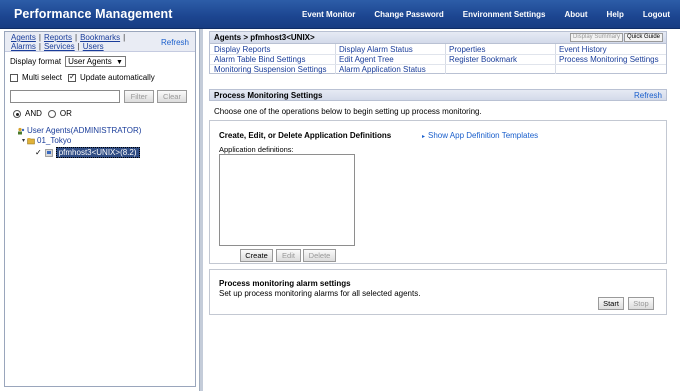 The height and width of the screenshot is (391, 680). I want to click on and-or-radios: AND OR, so click(42, 113).